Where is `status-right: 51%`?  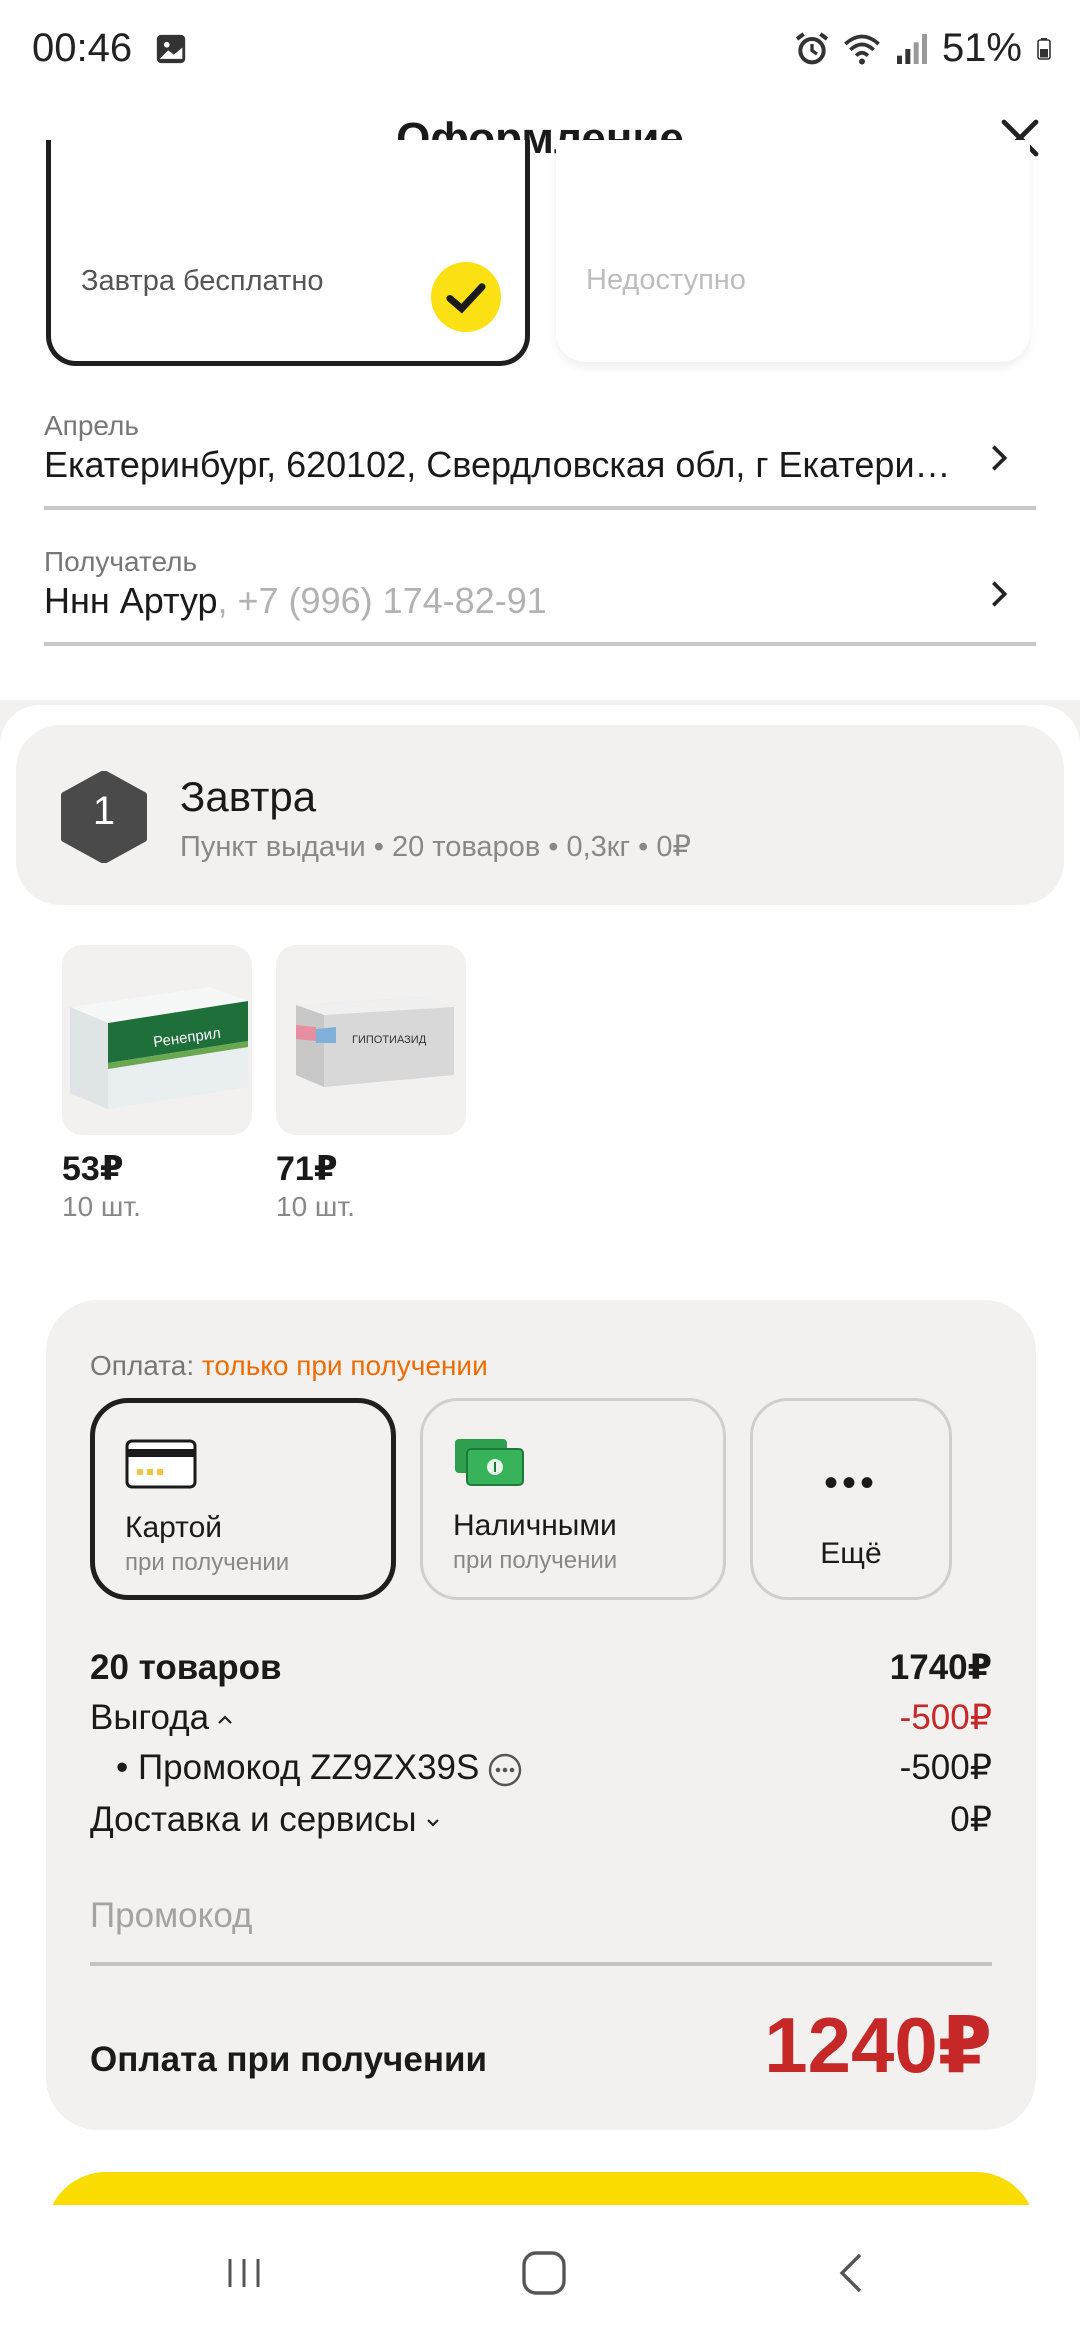
status-right: 51% is located at coordinates (924, 48).